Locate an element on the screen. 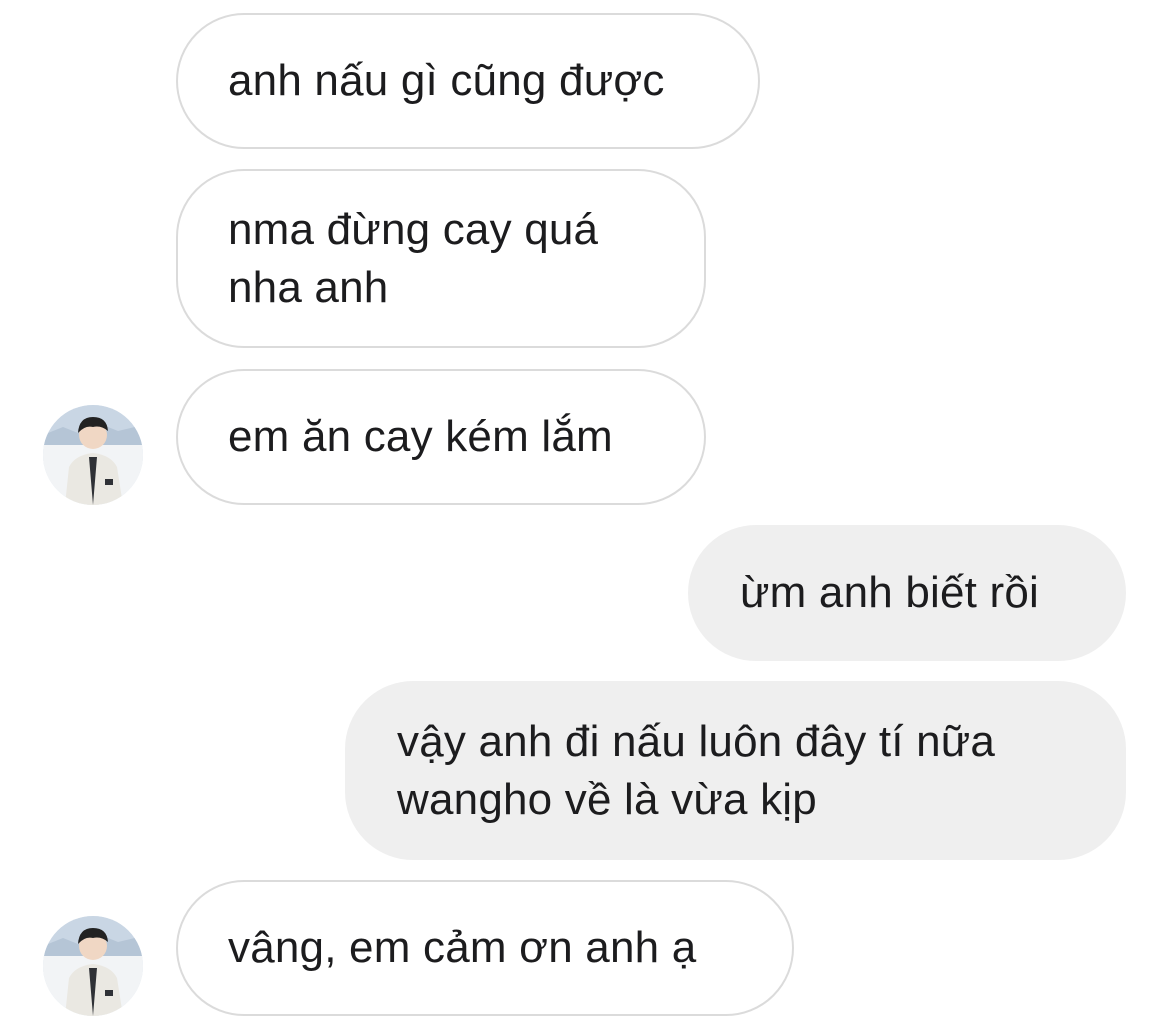  message-line: nma đừng cay quá is located at coordinates (413, 229).